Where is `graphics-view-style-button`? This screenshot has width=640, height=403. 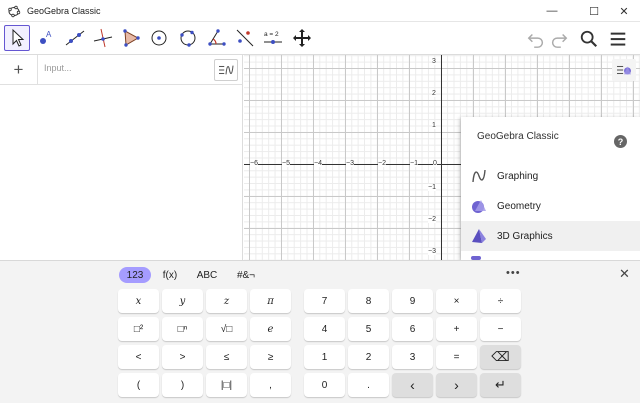 graphics-view-style-button is located at coordinates (624, 70).